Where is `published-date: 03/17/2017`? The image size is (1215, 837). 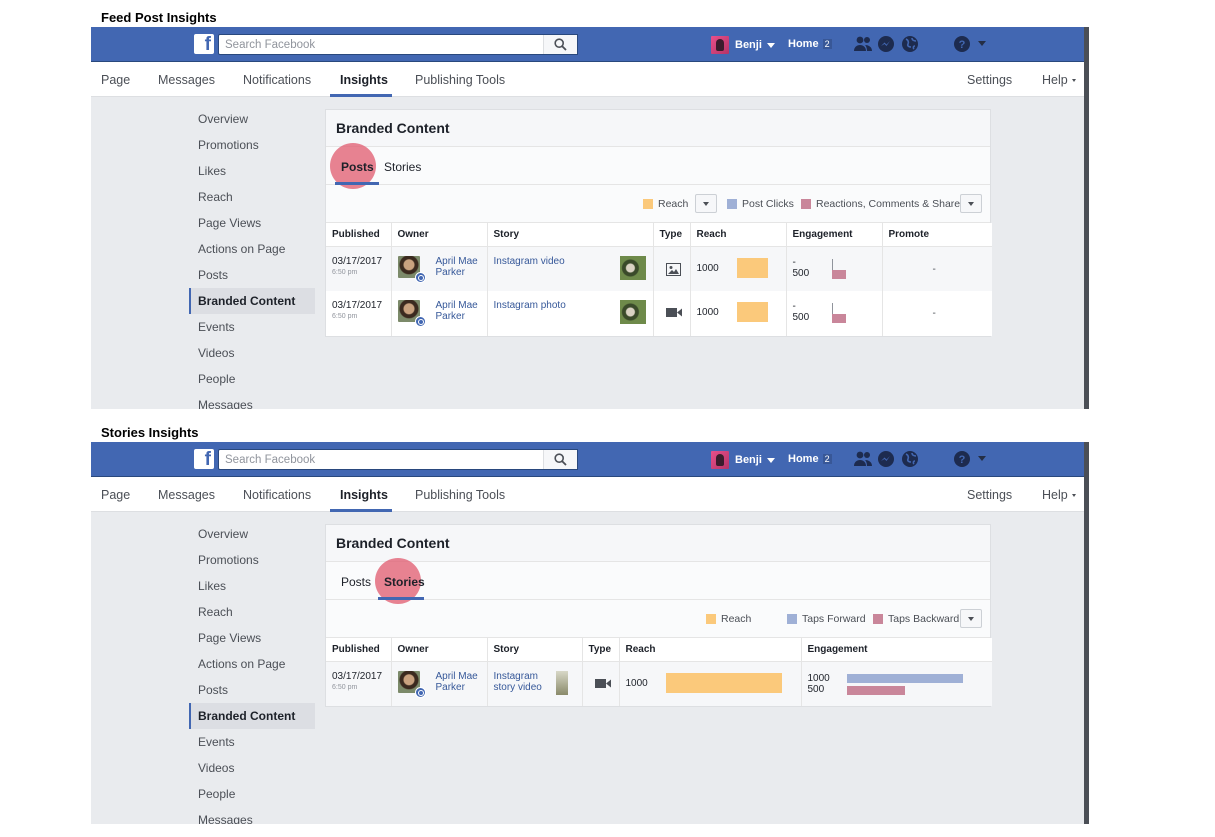 published-date: 03/17/2017 is located at coordinates (357, 261).